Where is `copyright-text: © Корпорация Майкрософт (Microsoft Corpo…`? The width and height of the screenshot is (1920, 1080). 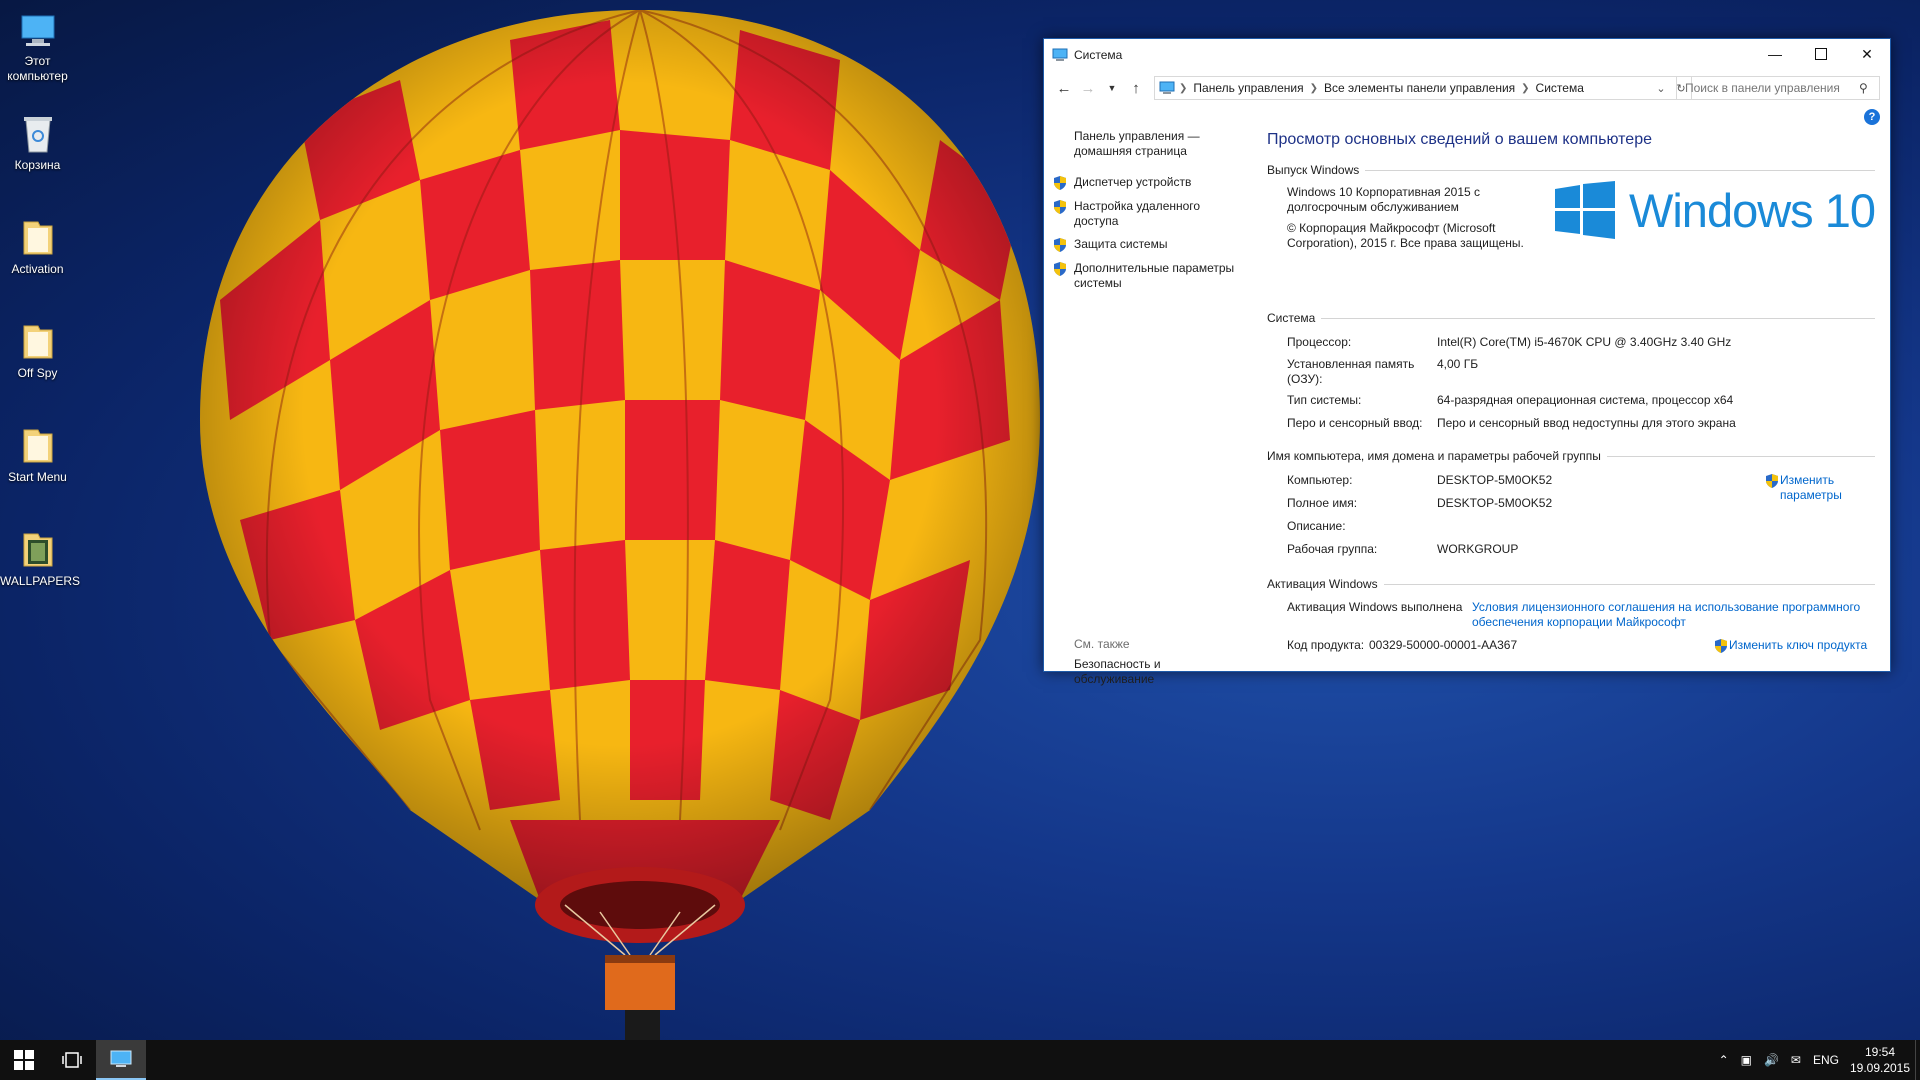 copyright-text: © Корпорация Майкрософт (Microsoft Corpo… is located at coordinates (1405, 235).